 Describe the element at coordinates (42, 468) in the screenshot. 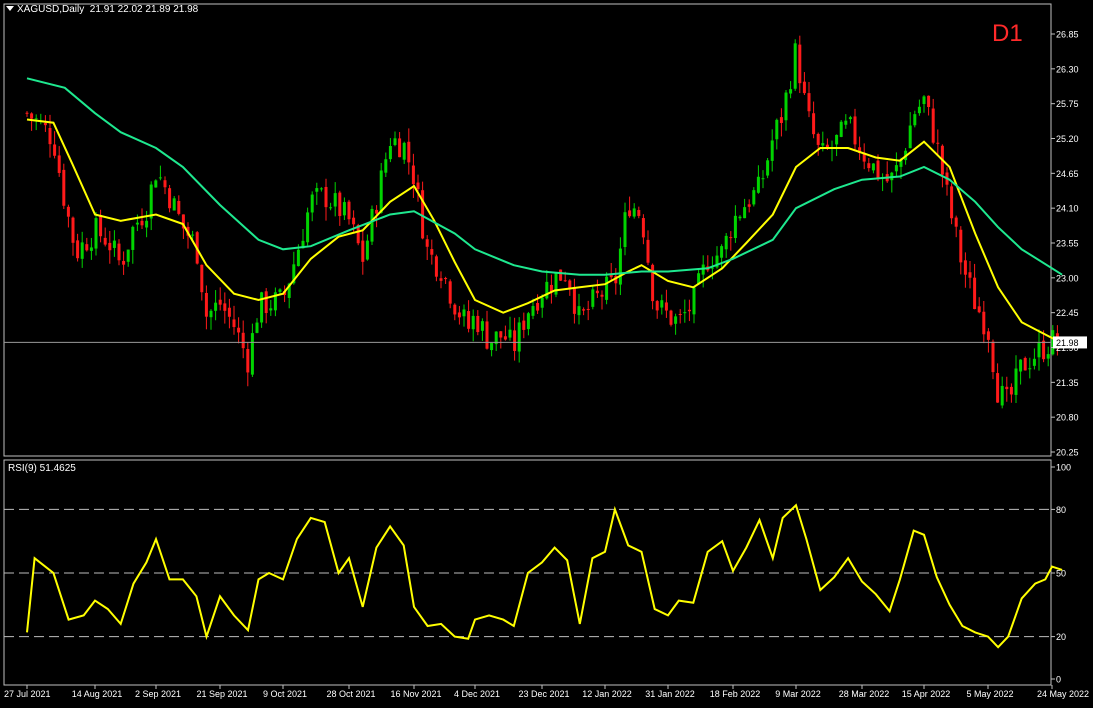

I see `rsi-indicator-title: RSI(9) 51.4625` at that location.